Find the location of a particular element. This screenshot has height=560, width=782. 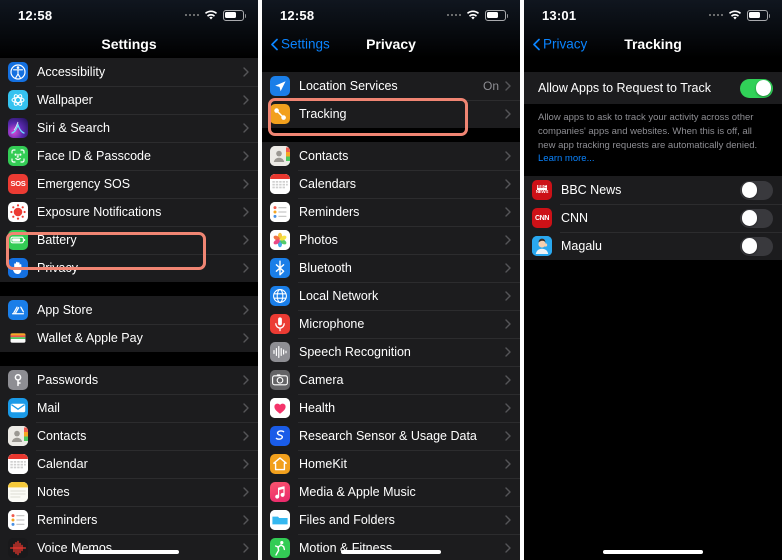

list-item-photos: Photos is located at coordinates (391, 240).